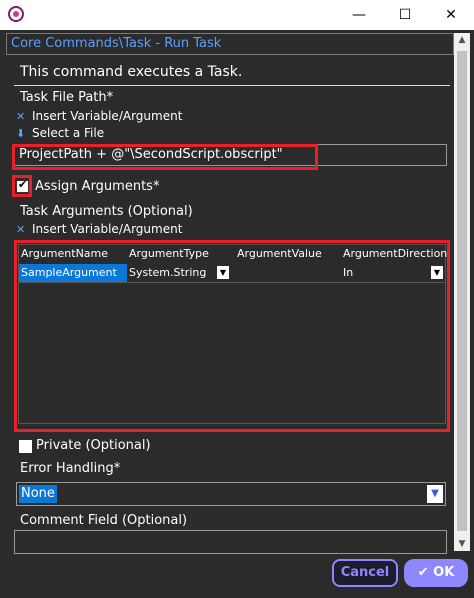 This screenshot has width=474, height=598. Describe the element at coordinates (462, 544) in the screenshot. I see `scroll-down-icon: ▼` at that location.